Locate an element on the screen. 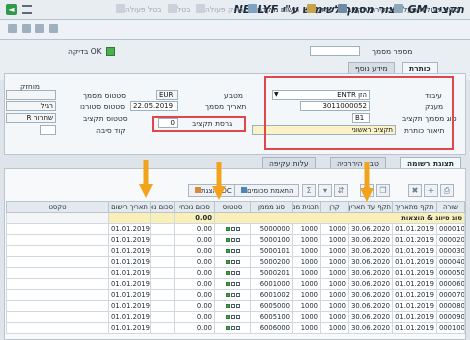 The width and height of the screenshot is (470, 340). class-cell: 5000201 is located at coordinates (271, 273).